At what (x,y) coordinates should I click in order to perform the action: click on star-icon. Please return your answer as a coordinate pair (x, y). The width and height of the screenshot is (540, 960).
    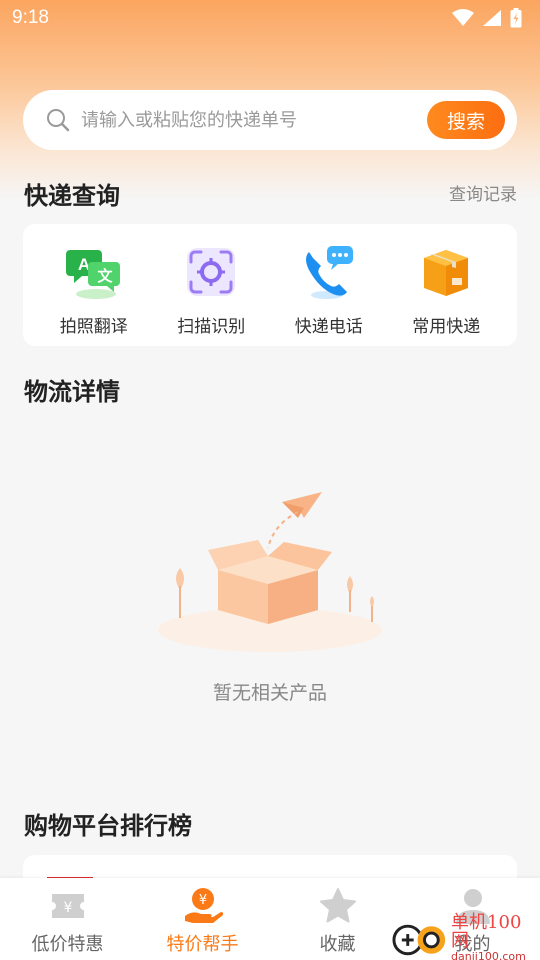
    Looking at the image, I should click on (337, 905).